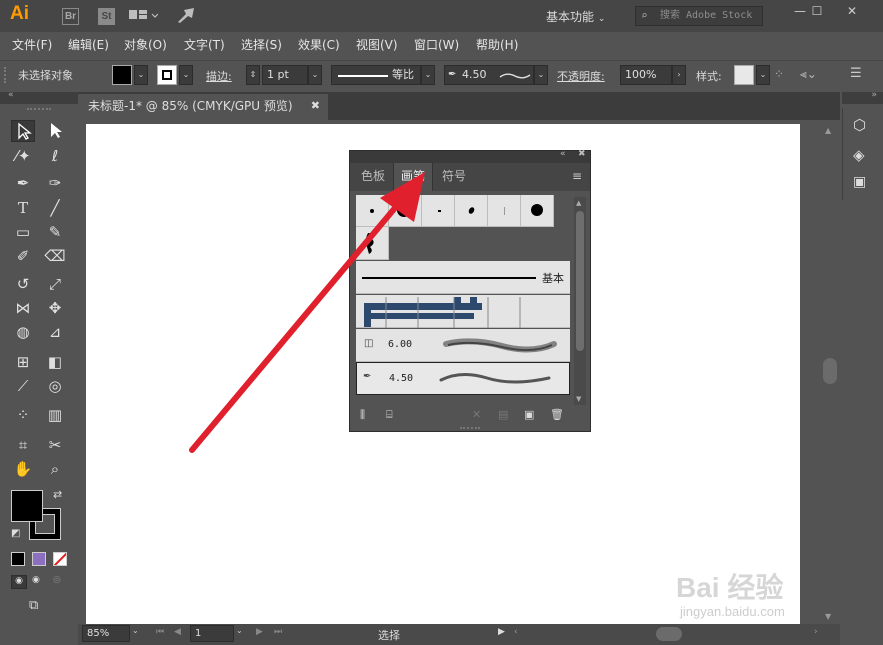  I want to click on lasso-tool-icon: ℓ, so click(55, 156).